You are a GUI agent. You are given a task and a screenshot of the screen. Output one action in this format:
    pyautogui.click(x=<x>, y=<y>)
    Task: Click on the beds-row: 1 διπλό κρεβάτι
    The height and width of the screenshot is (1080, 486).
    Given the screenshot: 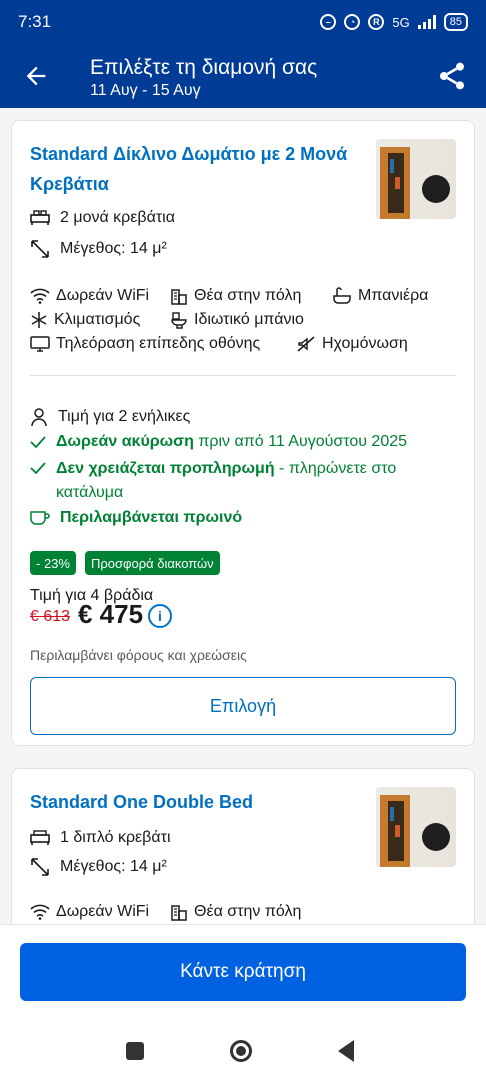 What is the action you would take?
    pyautogui.click(x=100, y=838)
    